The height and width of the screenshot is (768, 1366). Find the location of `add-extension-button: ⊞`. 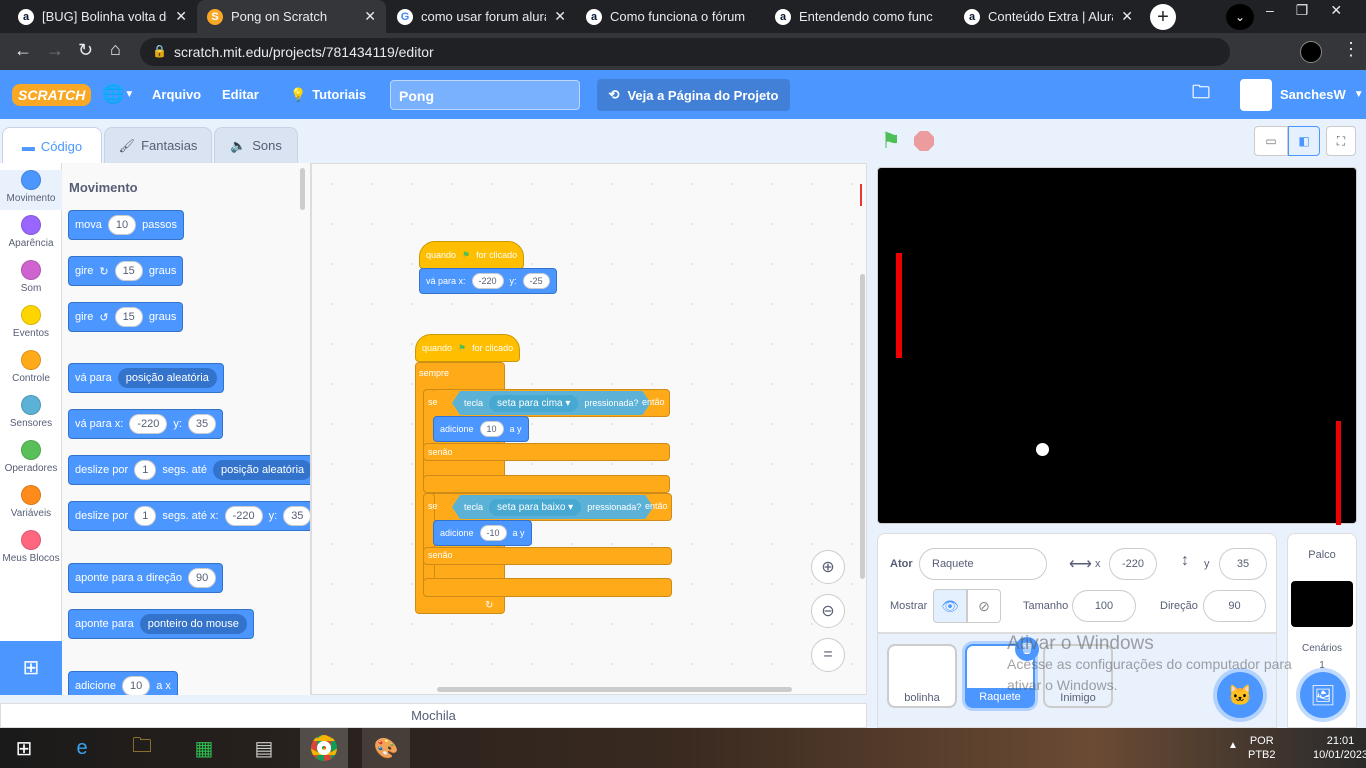

add-extension-button: ⊞ is located at coordinates (31, 668).